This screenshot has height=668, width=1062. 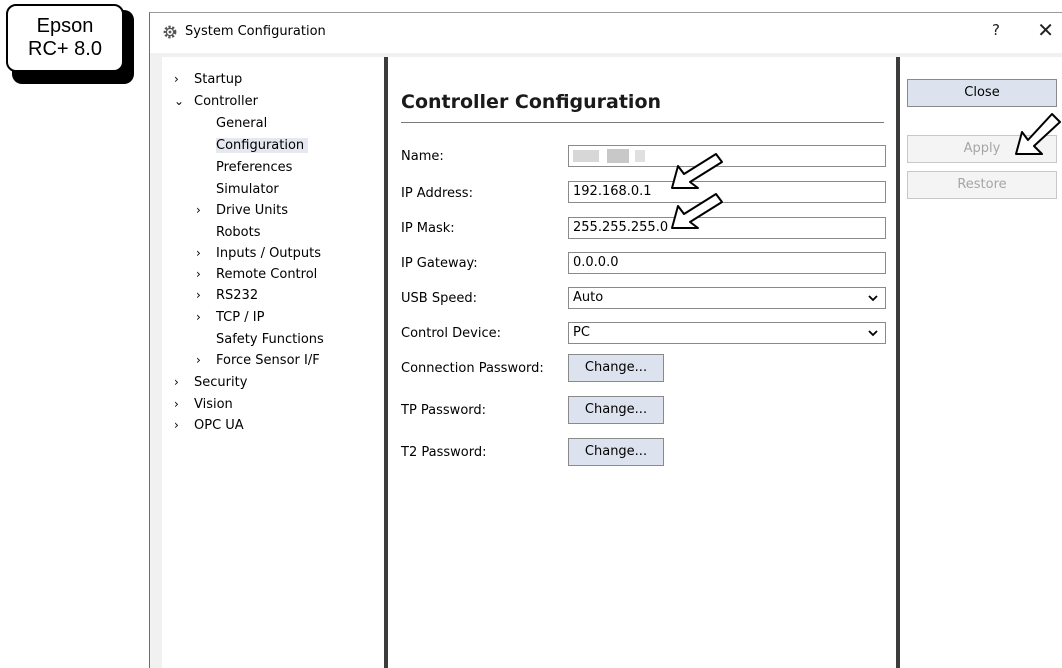 I want to click on tree-item-label: Startup, so click(x=218, y=79).